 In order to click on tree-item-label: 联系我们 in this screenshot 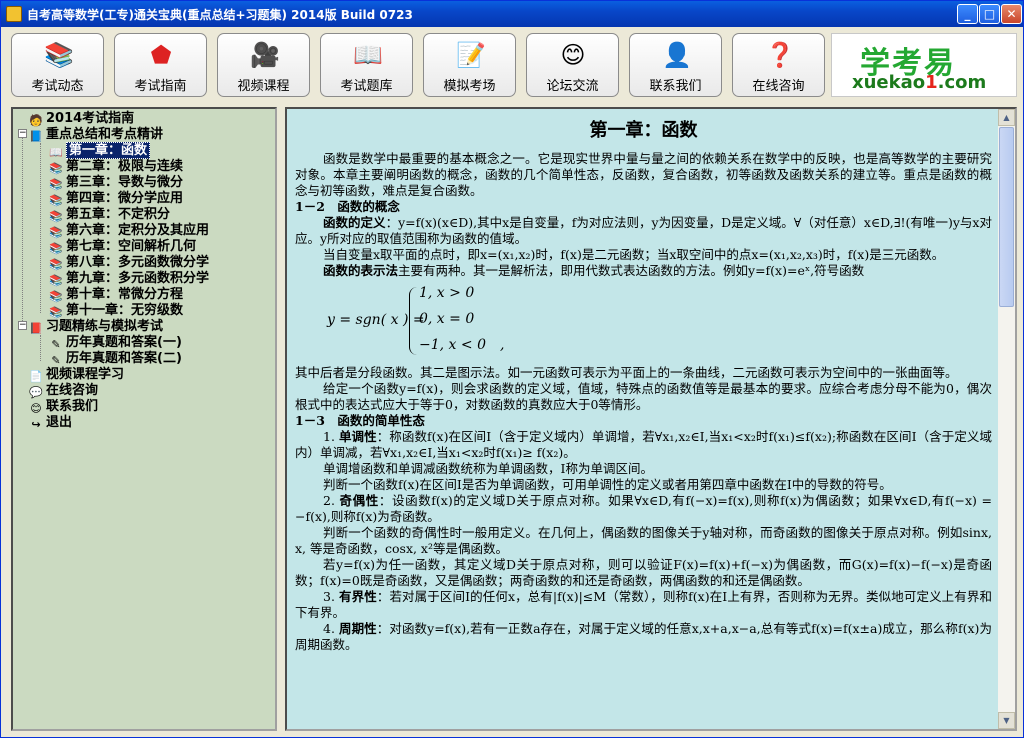, I will do `click(72, 406)`.